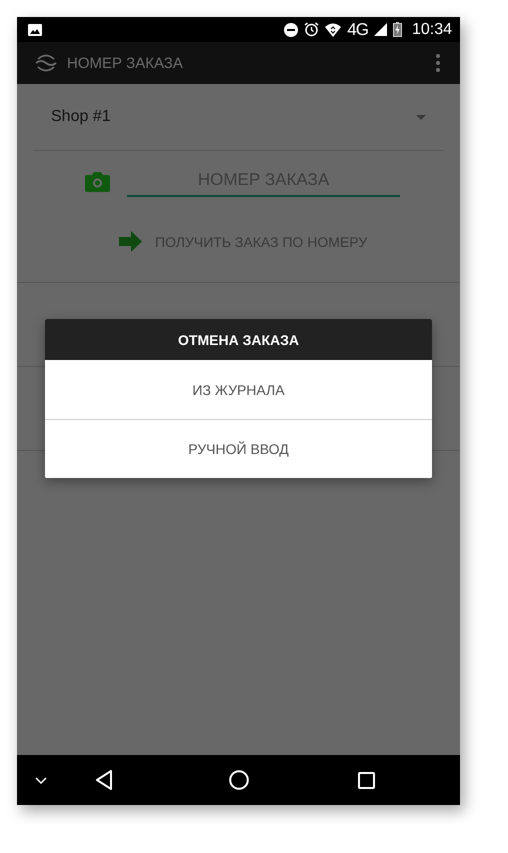 The image size is (508, 853). Describe the element at coordinates (421, 117) in the screenshot. I see `dropdown-caret-icon` at that location.